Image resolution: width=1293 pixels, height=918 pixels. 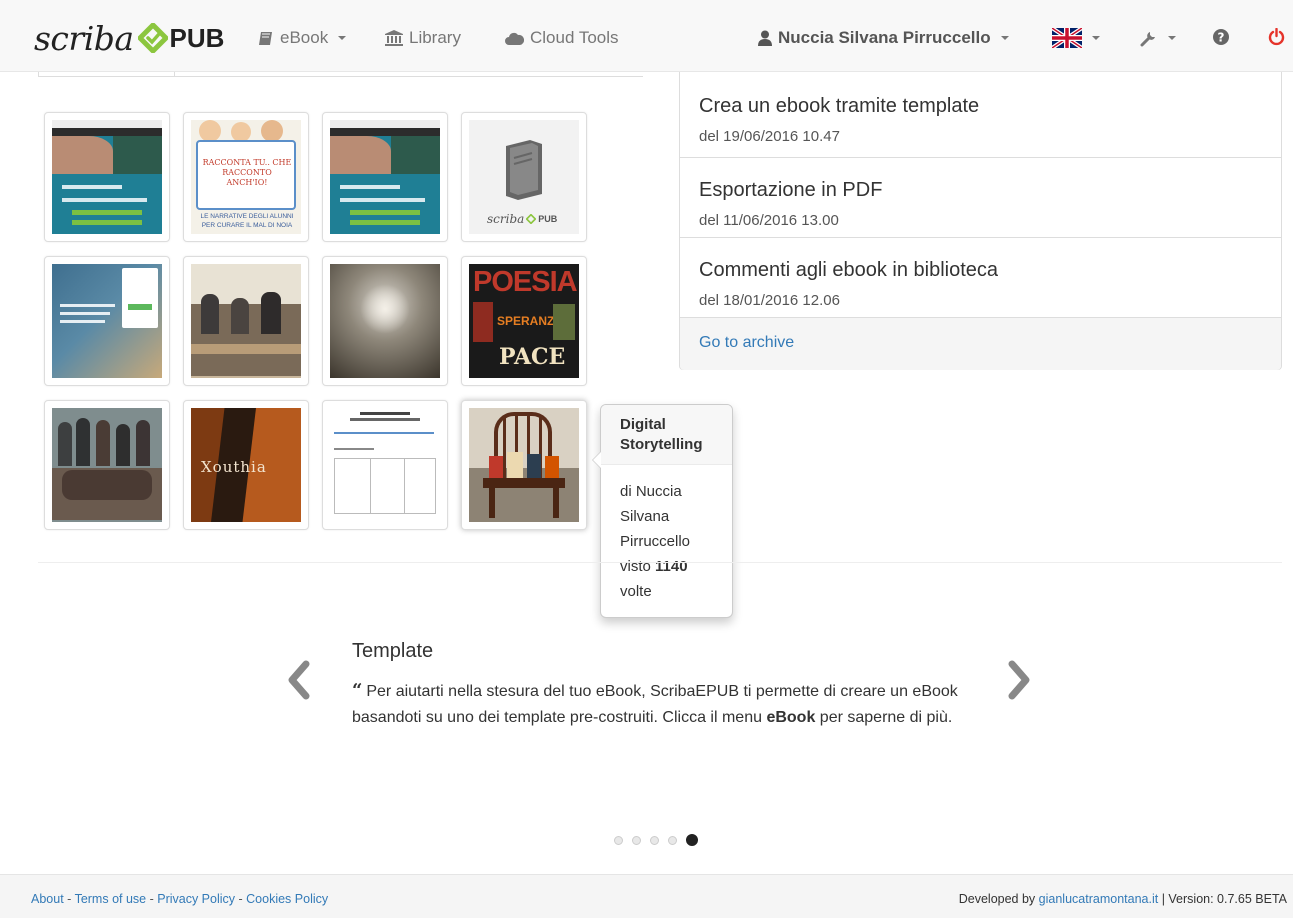 What do you see at coordinates (839, 106) in the screenshot?
I see `news-title: Crea un ebook tramite template` at bounding box center [839, 106].